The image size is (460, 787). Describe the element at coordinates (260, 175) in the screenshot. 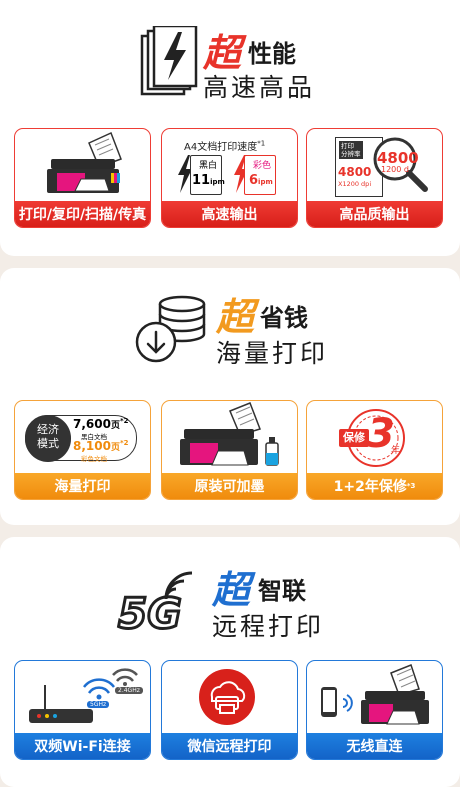

I see `color-doc: 彩色 6ipm` at that location.